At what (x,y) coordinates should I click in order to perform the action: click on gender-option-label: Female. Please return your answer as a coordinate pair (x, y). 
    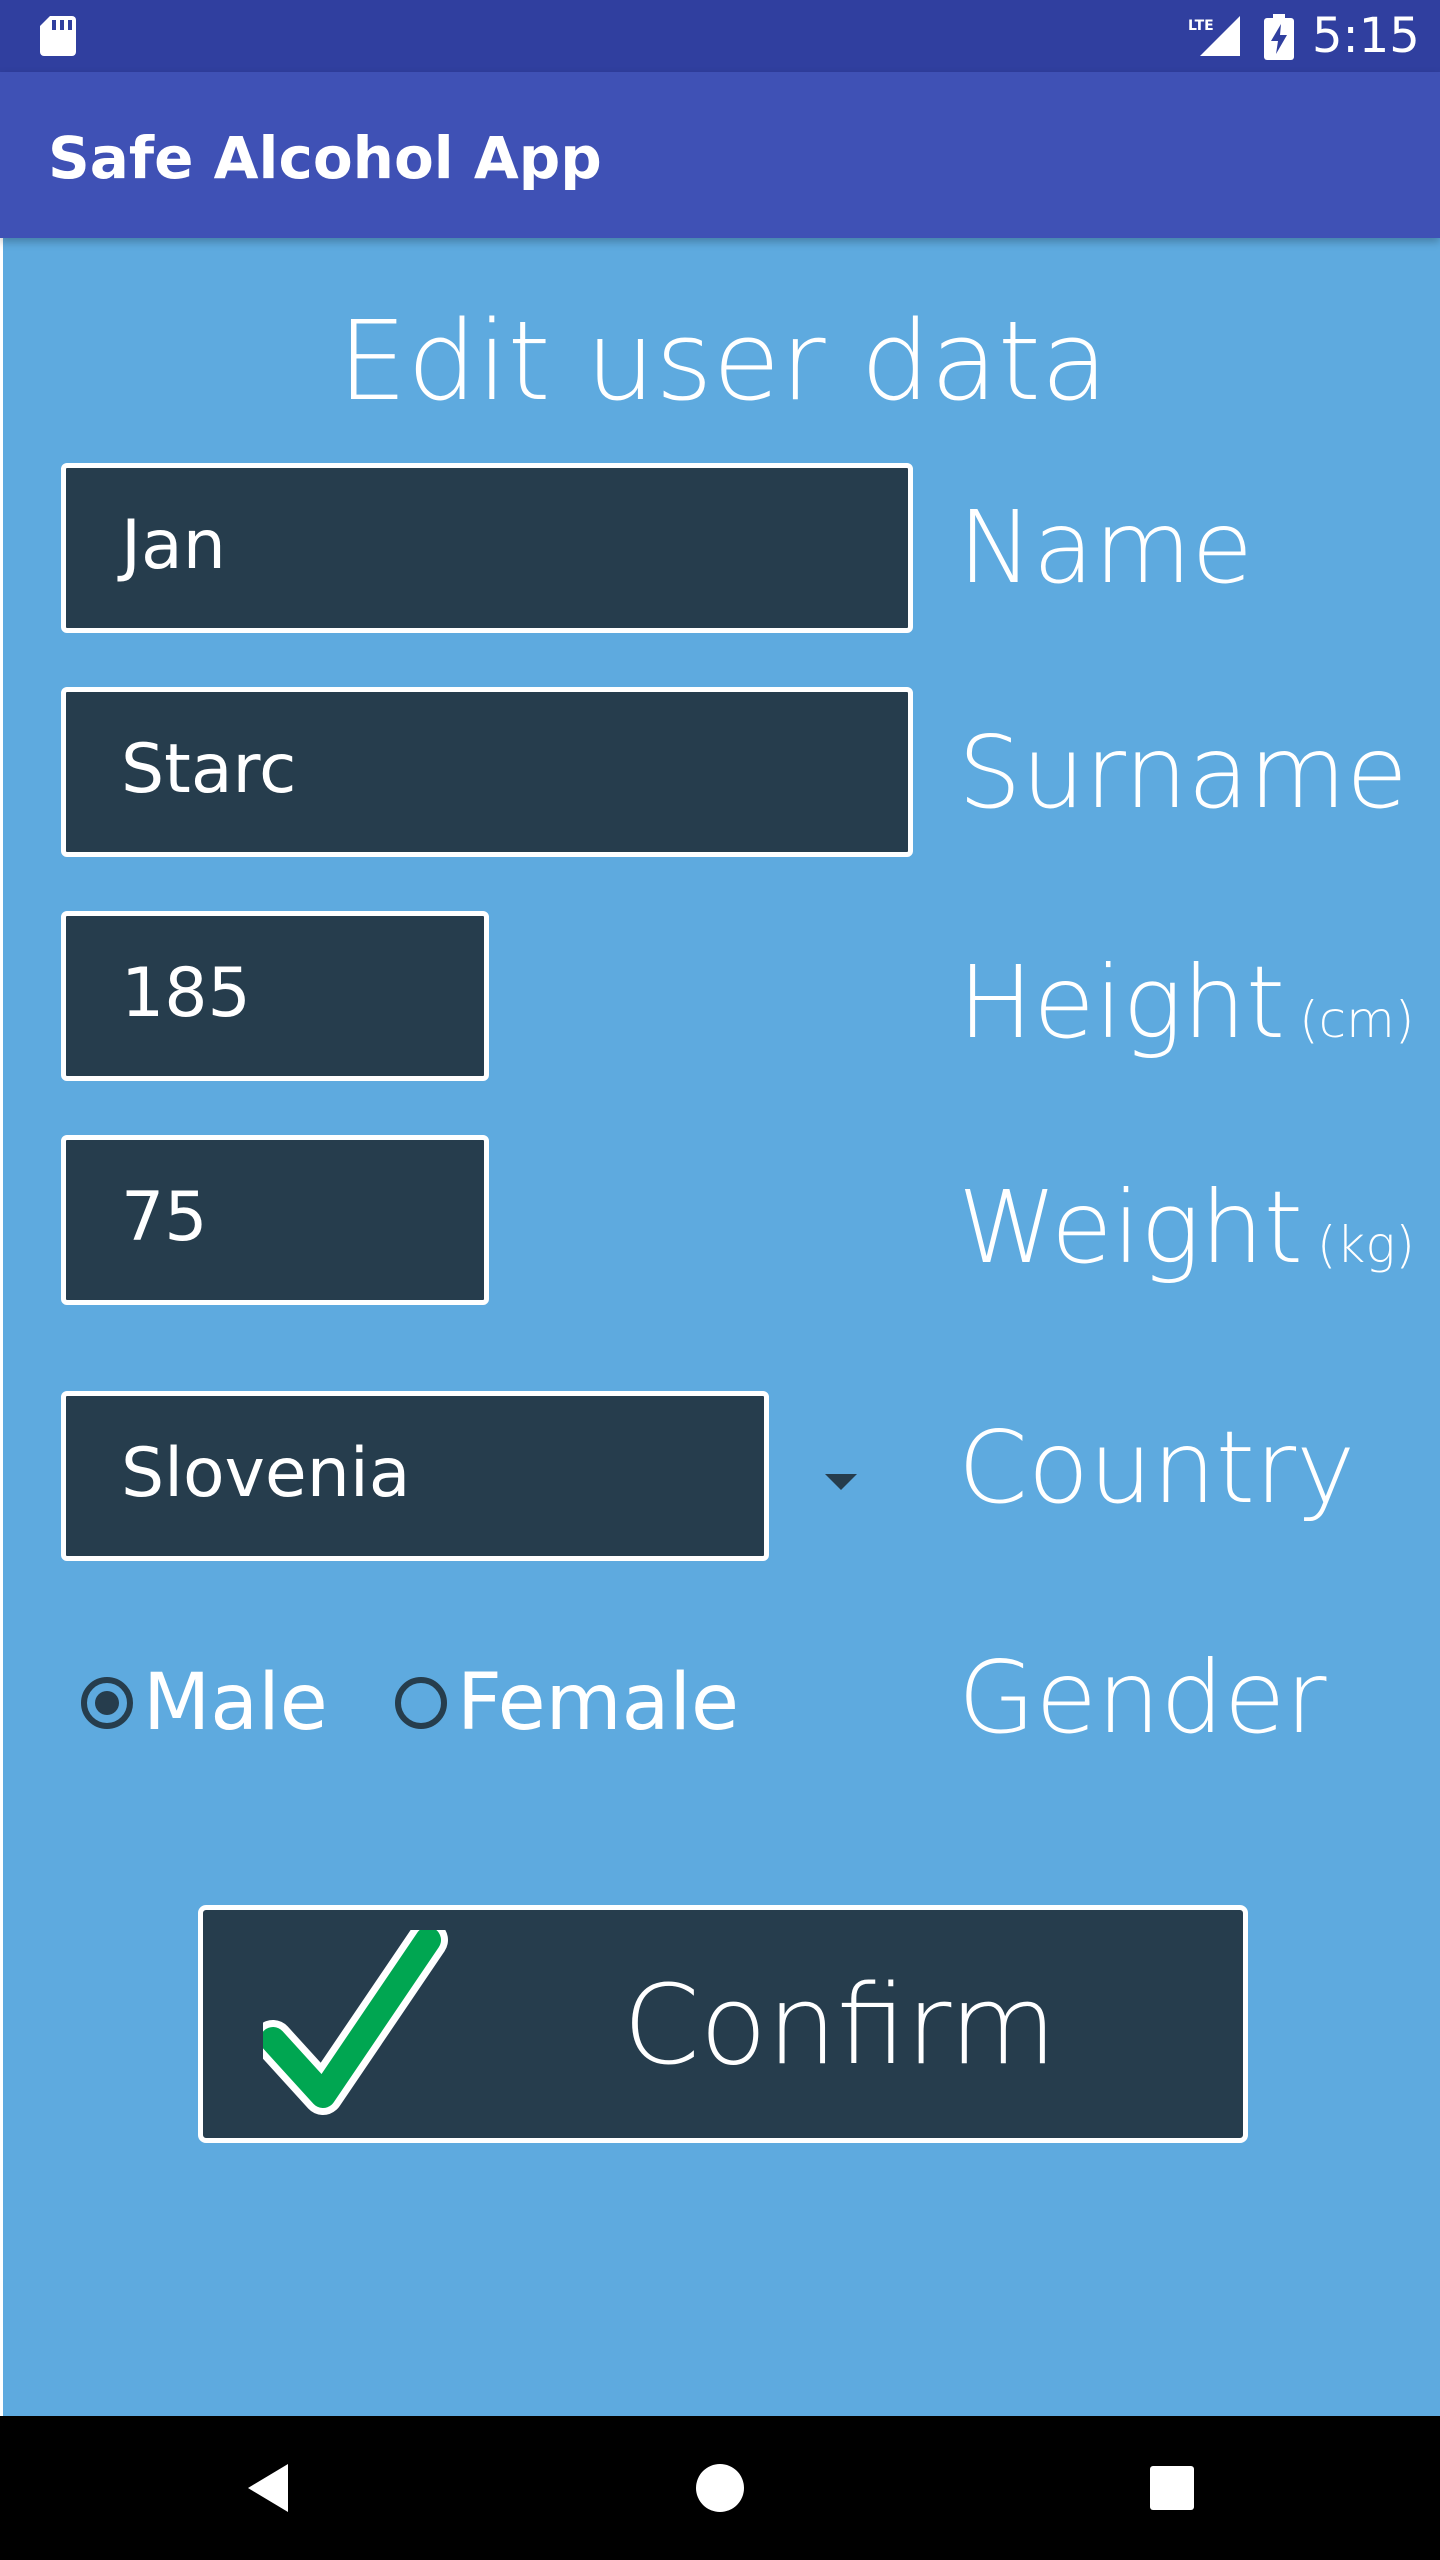
    Looking at the image, I should click on (598, 1703).